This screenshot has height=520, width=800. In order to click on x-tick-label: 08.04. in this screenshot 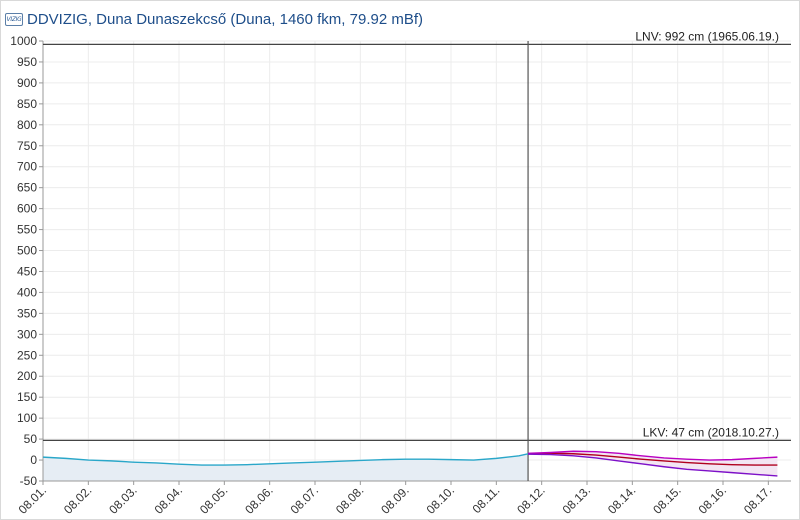, I will do `click(168, 499)`.